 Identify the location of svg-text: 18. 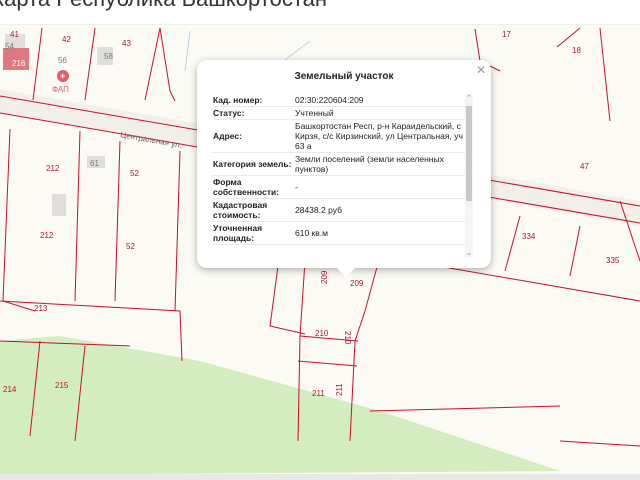
(576, 50).